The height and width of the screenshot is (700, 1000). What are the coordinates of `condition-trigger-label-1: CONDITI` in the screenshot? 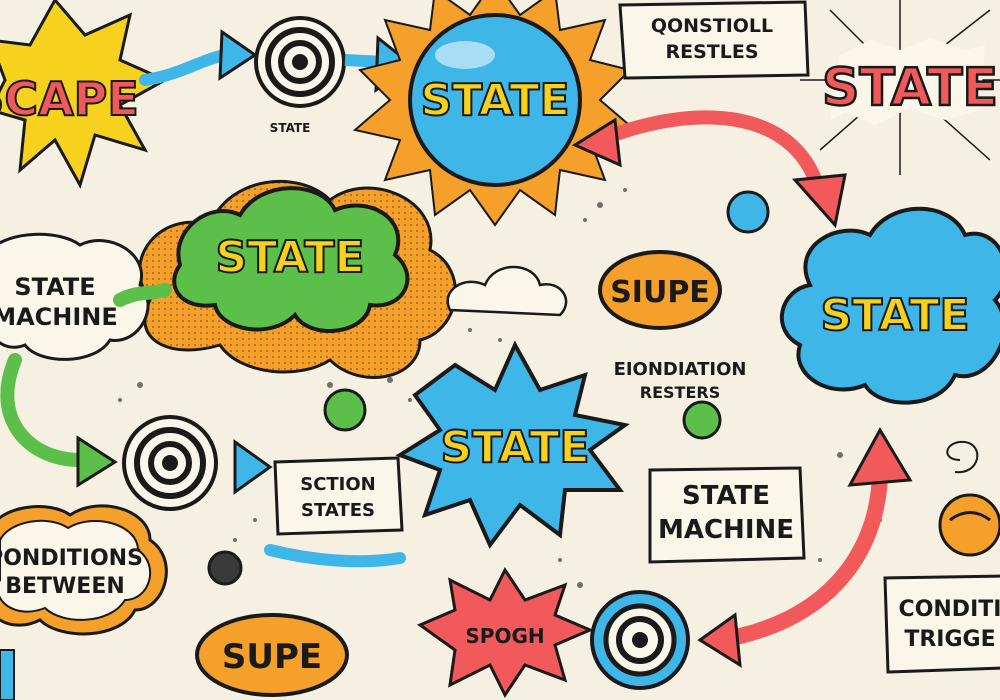 It's located at (949, 609).